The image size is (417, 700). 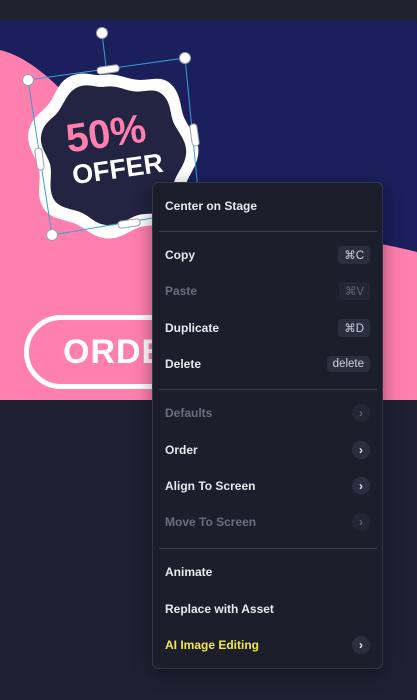 I want to click on shortcut-badge: ⌘D, so click(x=354, y=328).